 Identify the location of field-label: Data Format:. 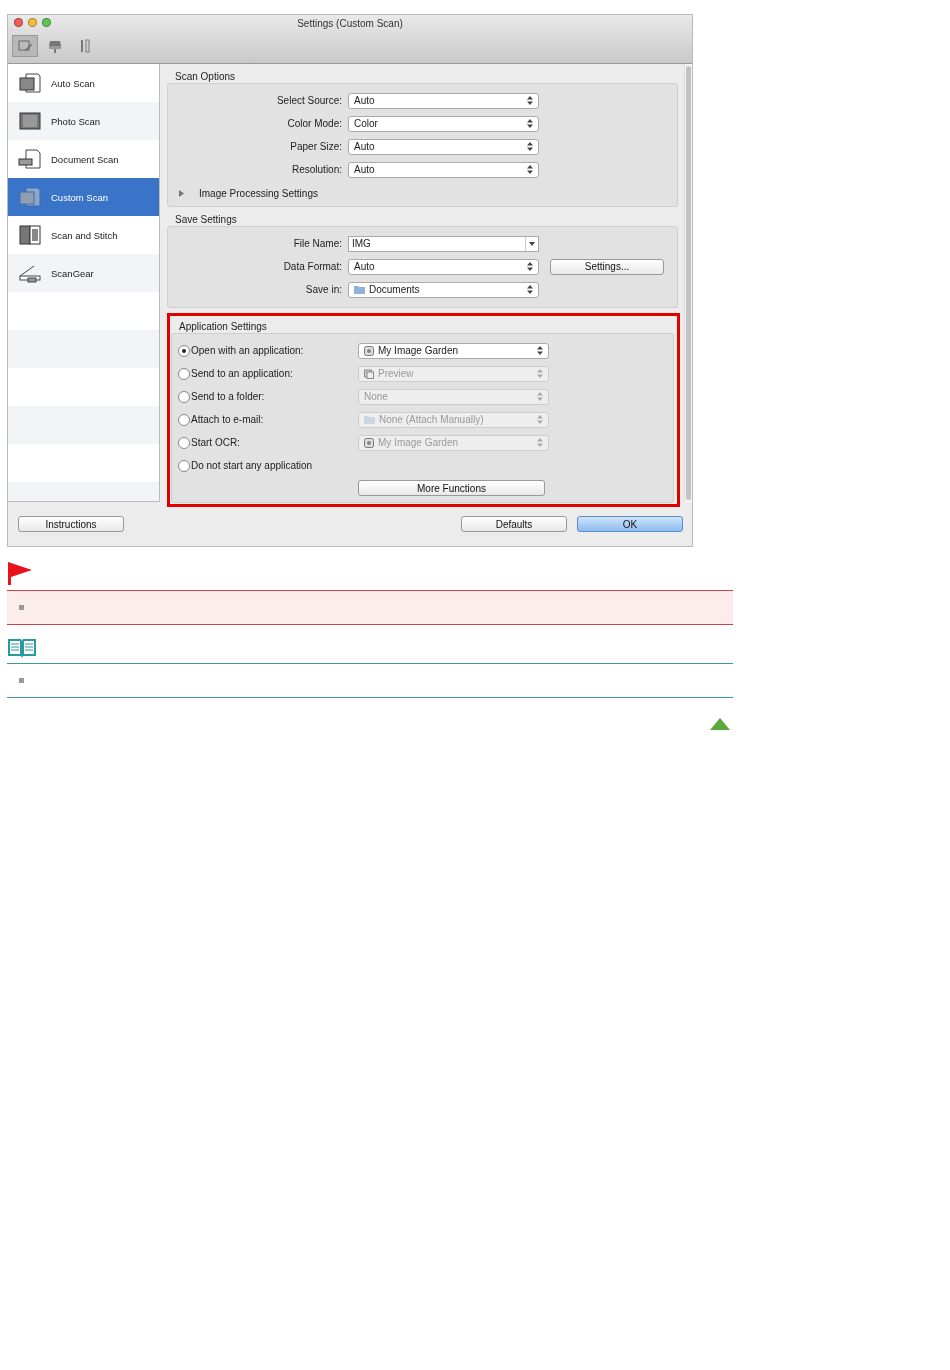
(312, 266).